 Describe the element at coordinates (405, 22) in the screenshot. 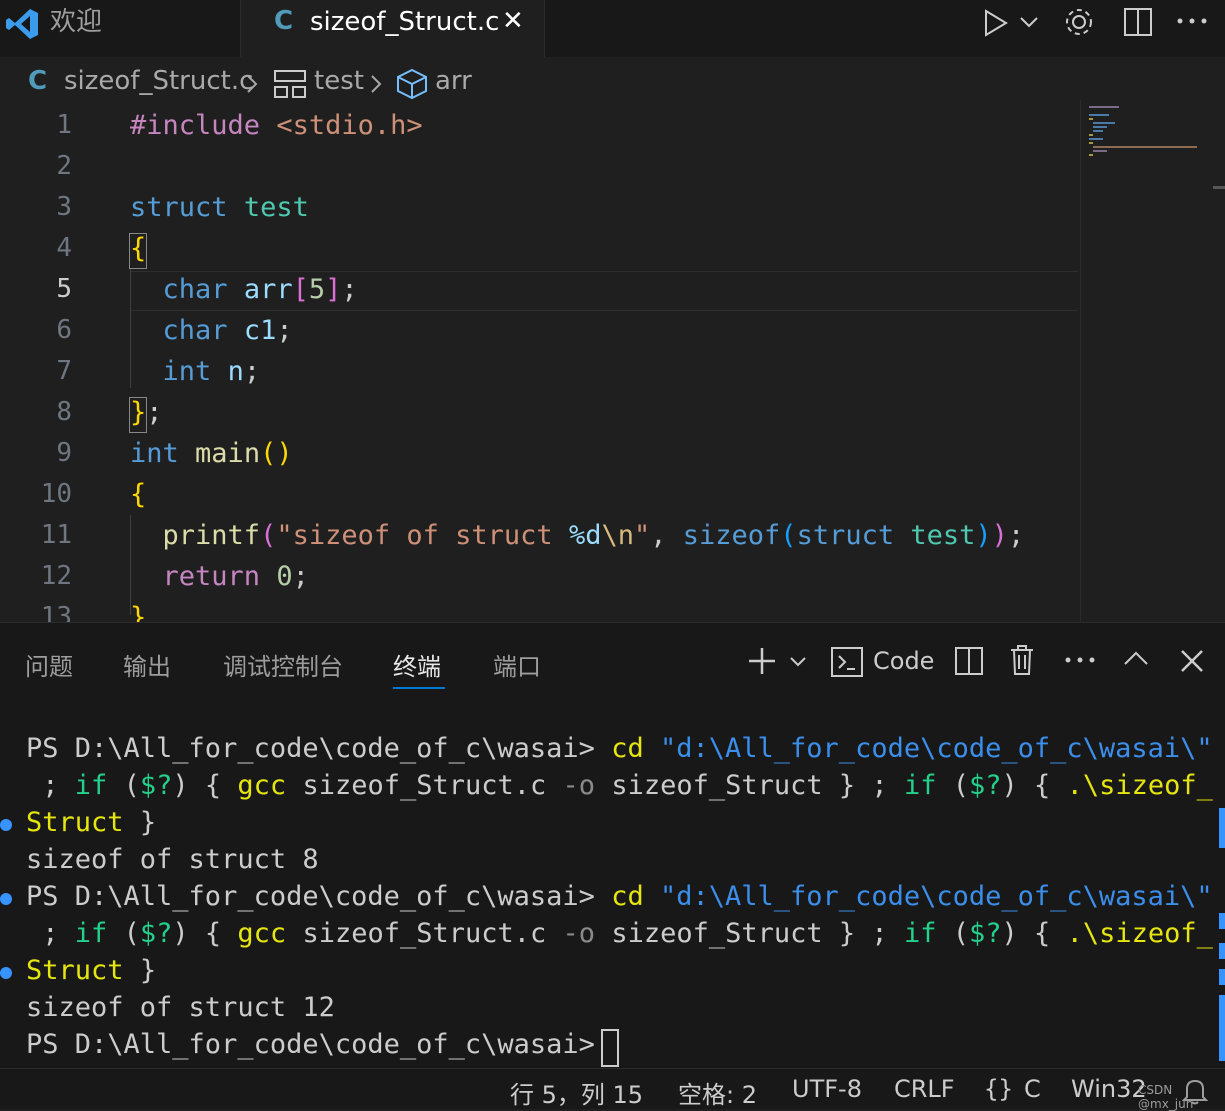

I see `tab-file-label: sizeof_Struct.c` at that location.